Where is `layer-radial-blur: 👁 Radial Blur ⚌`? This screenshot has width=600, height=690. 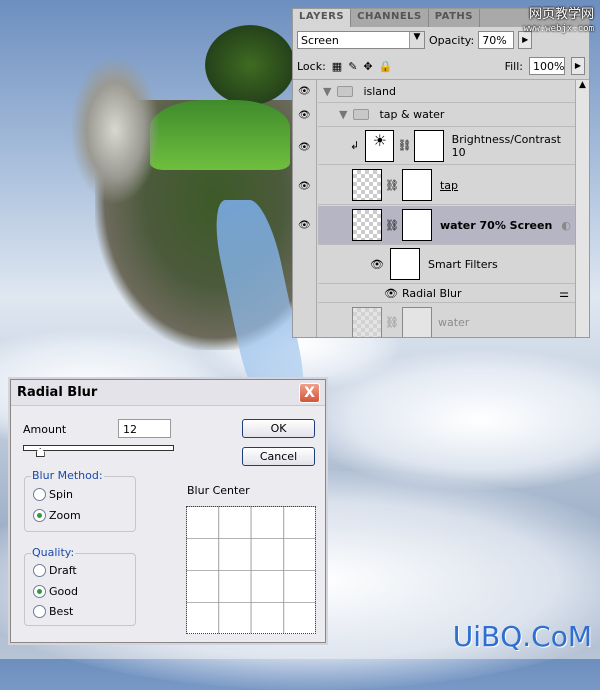
layer-radial-blur: 👁 Radial Blur ⚌ is located at coordinates (446, 294).